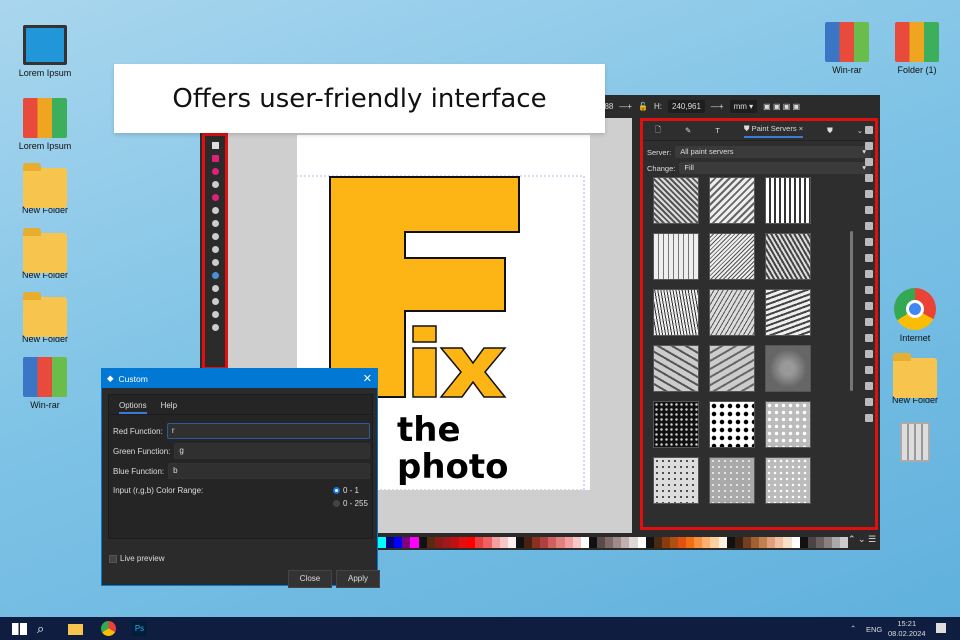  What do you see at coordinates (45, 51) in the screenshot?
I see `desktop-icon-lorem-ipsum-computer: Lorem Ipsum` at bounding box center [45, 51].